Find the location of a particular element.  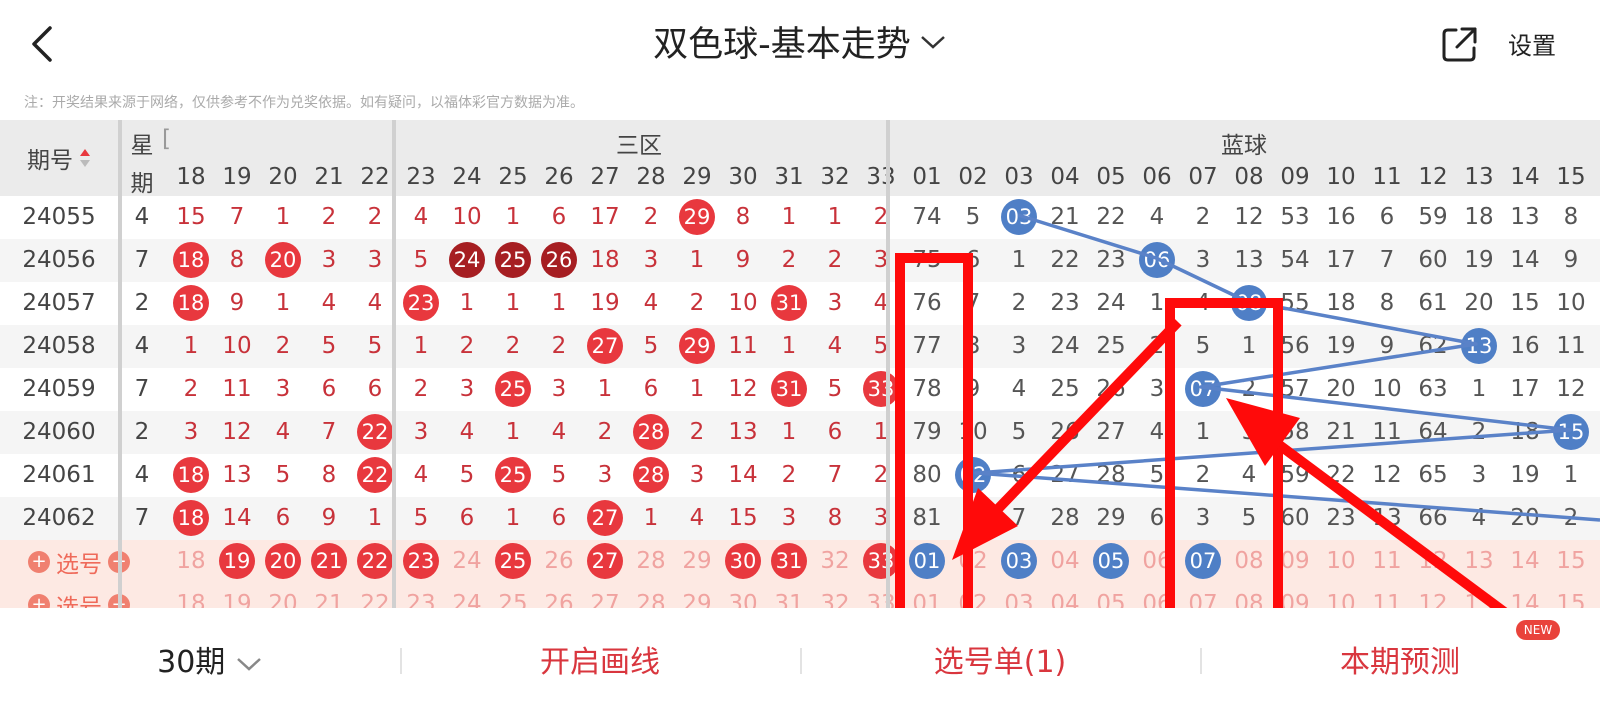

blue-cell: 28 is located at coordinates (1111, 475).